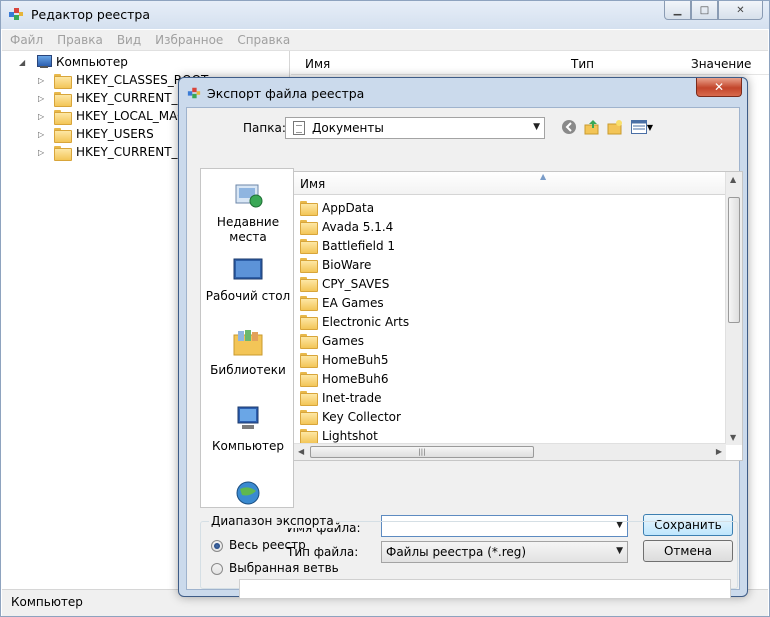 The width and height of the screenshot is (770, 617). I want to click on maximize-button: □, so click(704, 10).